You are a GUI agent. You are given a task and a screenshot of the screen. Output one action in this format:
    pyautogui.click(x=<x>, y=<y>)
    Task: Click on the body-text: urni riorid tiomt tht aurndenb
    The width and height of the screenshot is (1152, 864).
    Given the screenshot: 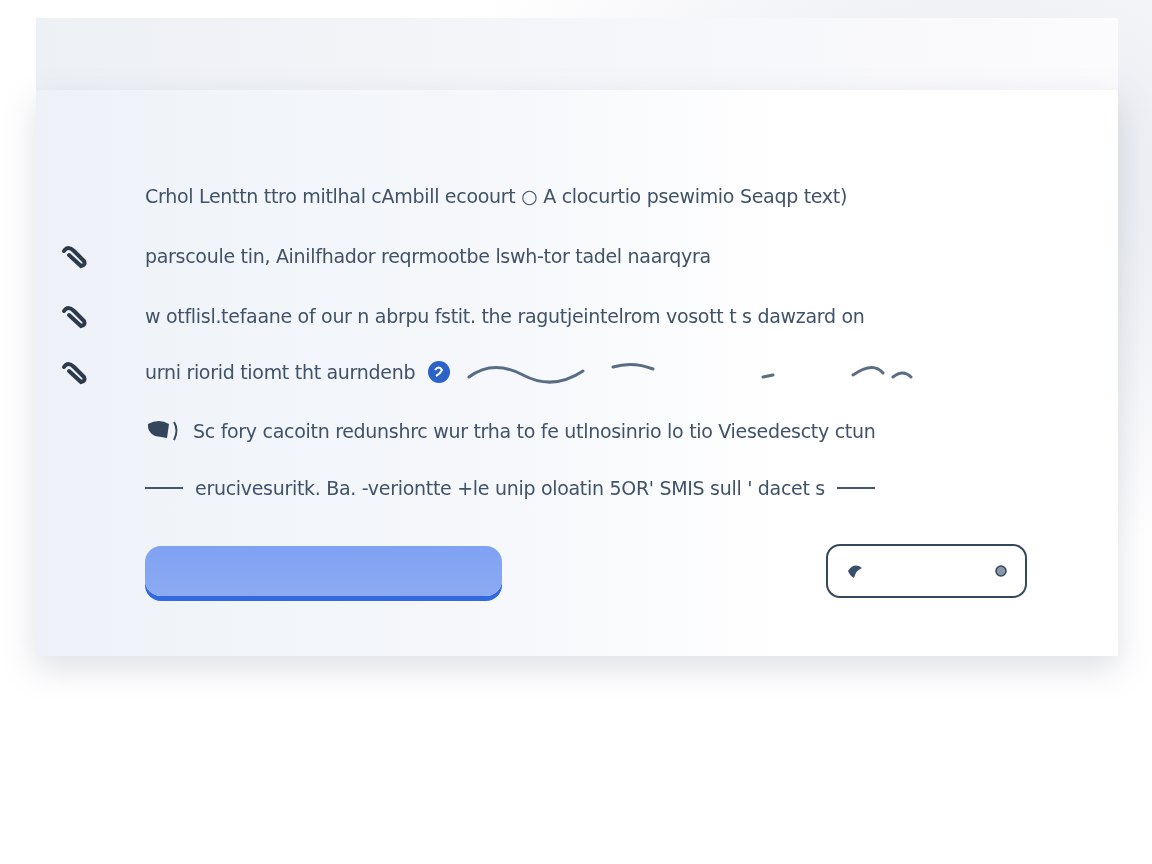 What is the action you would take?
    pyautogui.click(x=280, y=372)
    